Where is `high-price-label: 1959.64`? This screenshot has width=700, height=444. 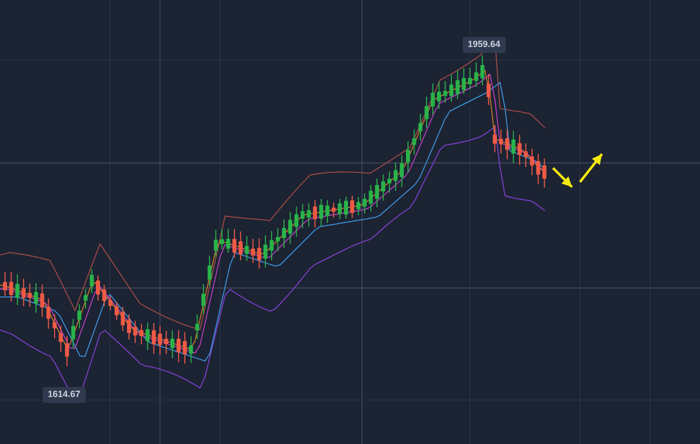
high-price-label: 1959.64 is located at coordinates (484, 45).